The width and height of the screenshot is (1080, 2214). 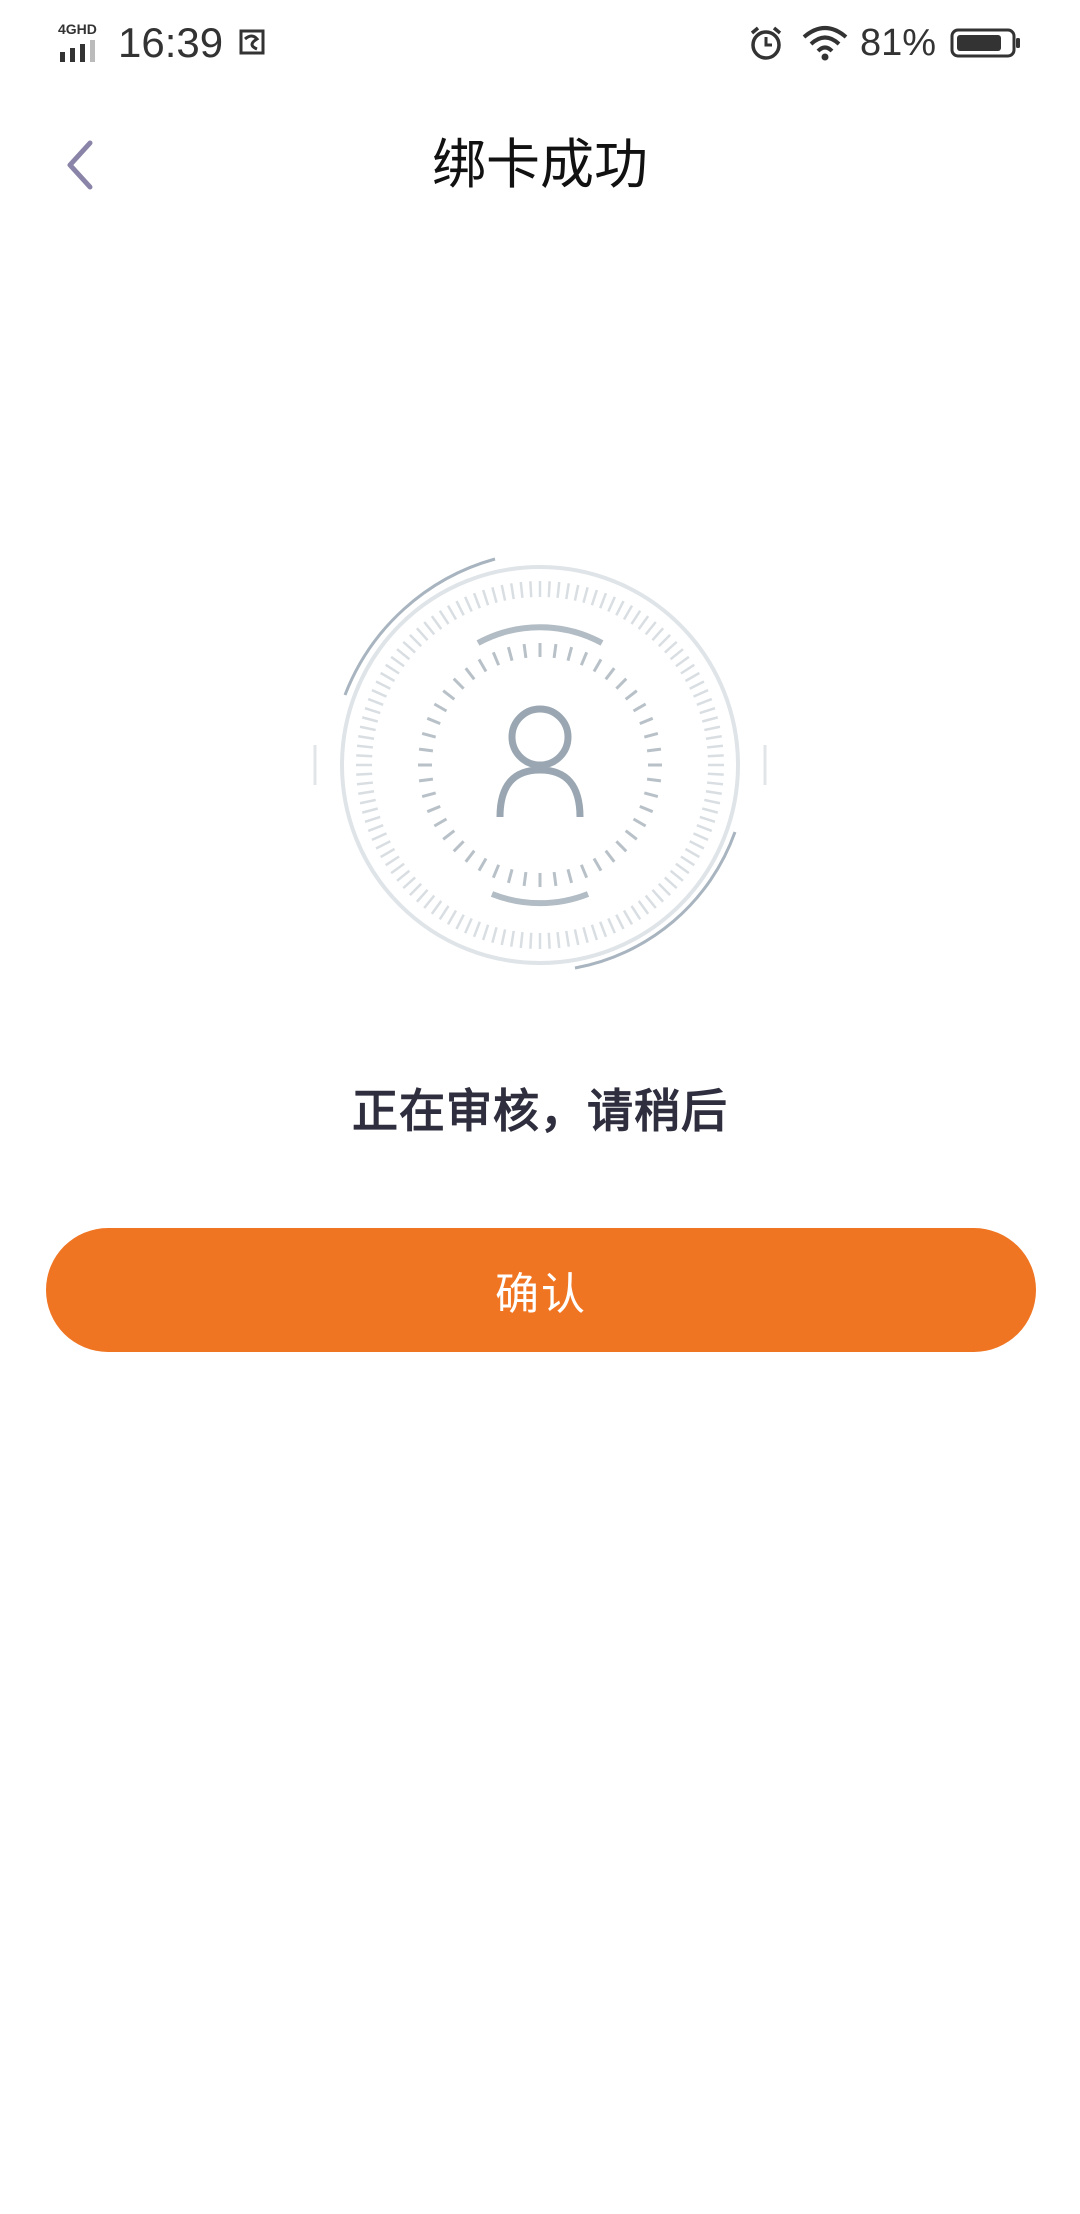 What do you see at coordinates (897, 42) in the screenshot?
I see `battery-percent: 81%` at bounding box center [897, 42].